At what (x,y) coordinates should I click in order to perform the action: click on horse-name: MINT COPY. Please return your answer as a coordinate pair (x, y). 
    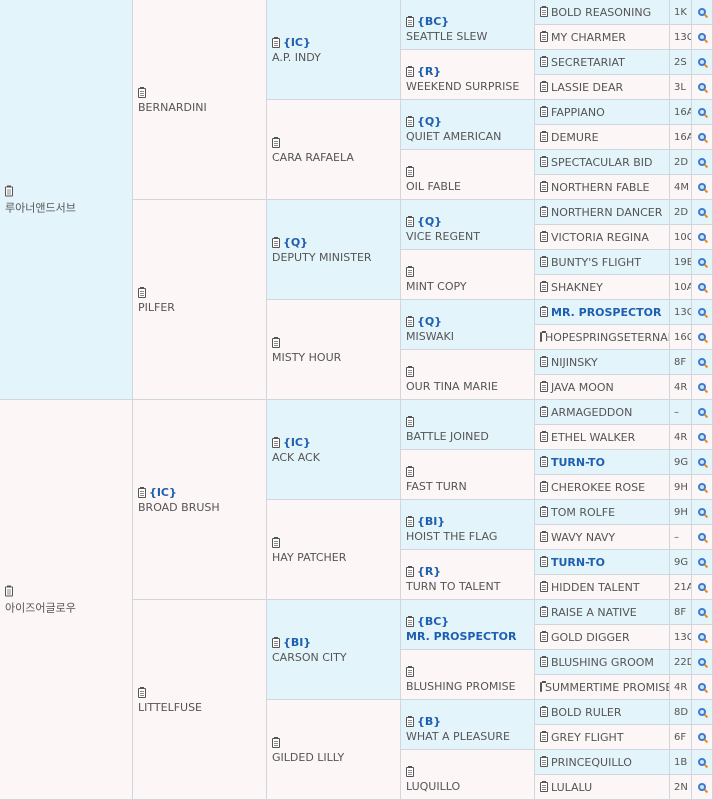
    Looking at the image, I should click on (436, 286).